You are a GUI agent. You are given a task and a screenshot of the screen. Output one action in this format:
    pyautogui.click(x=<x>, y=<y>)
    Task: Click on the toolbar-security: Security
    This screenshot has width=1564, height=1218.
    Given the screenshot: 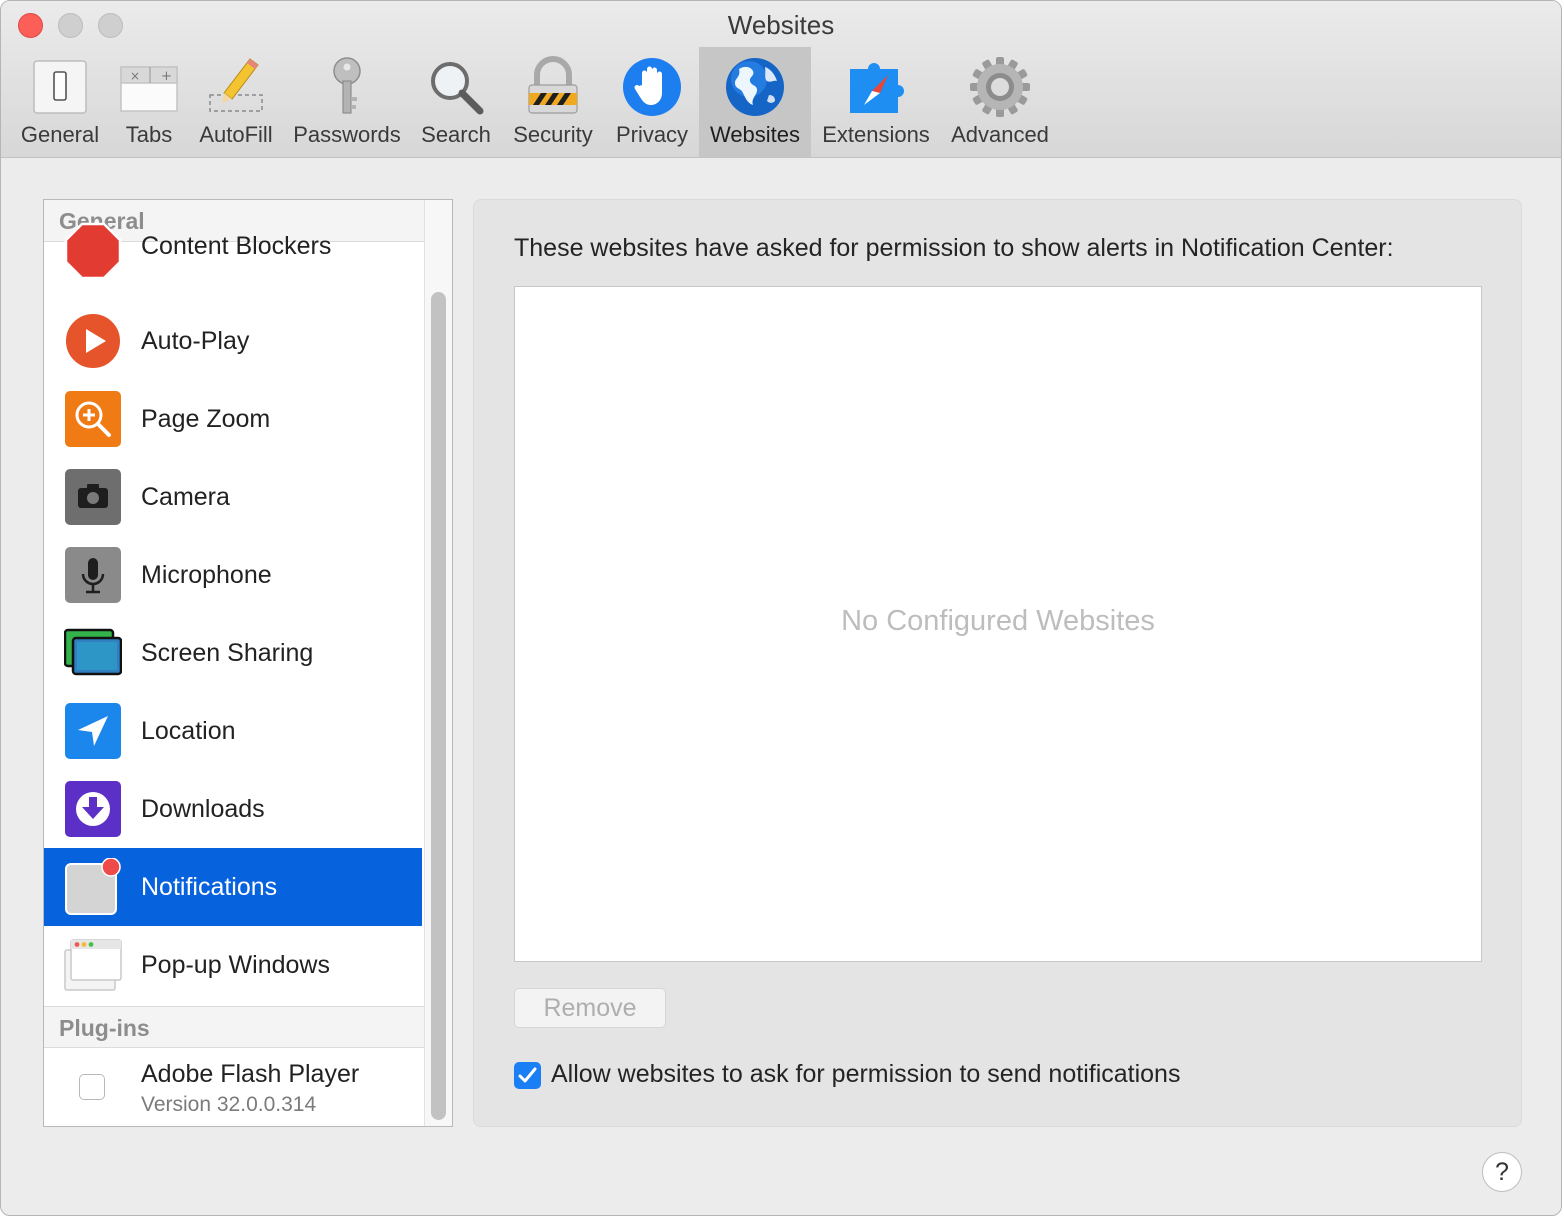 What is the action you would take?
    pyautogui.click(x=553, y=102)
    